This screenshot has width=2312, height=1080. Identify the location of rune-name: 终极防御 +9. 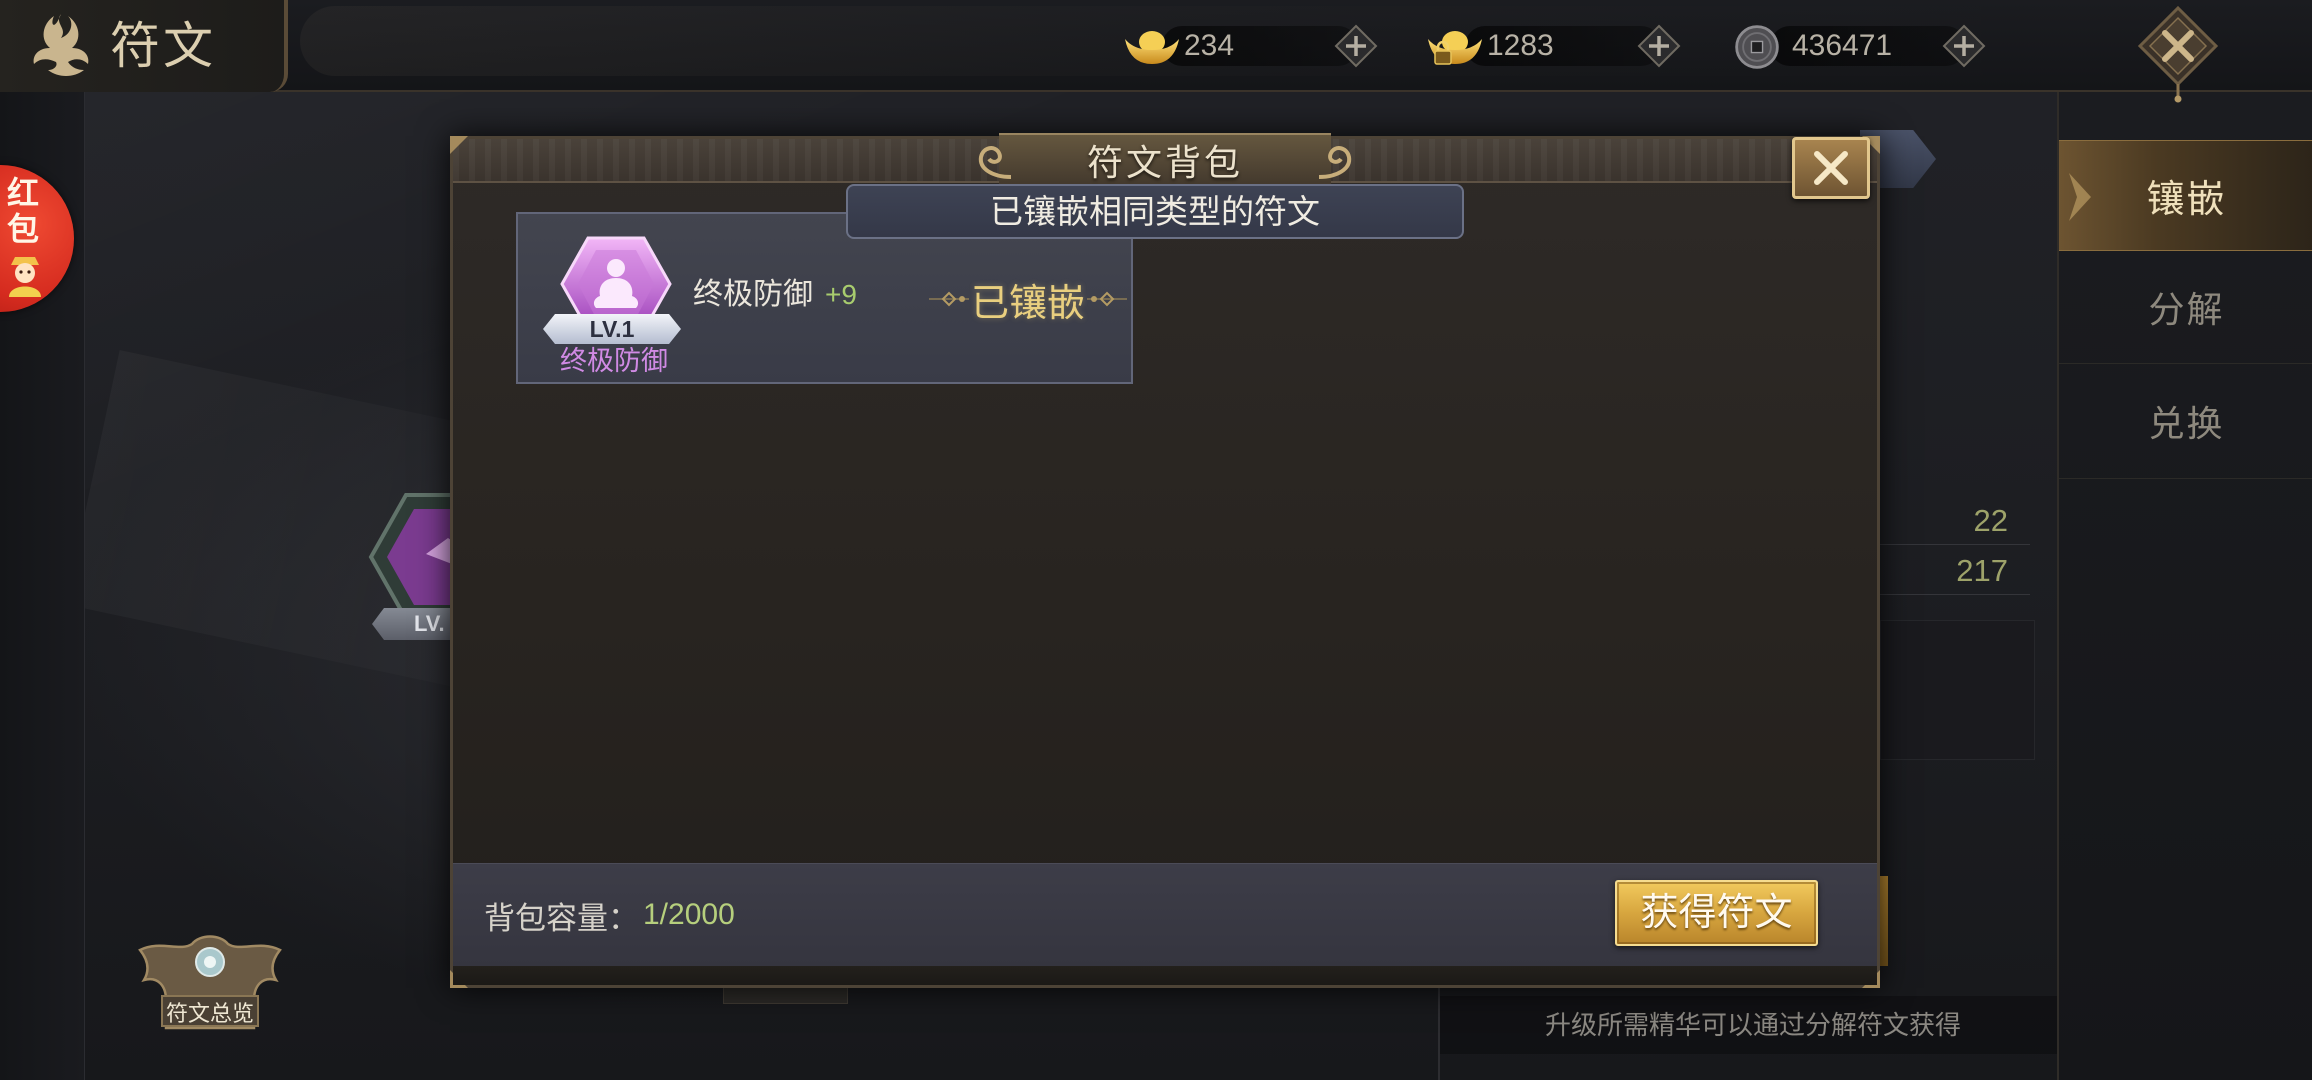
(775, 295).